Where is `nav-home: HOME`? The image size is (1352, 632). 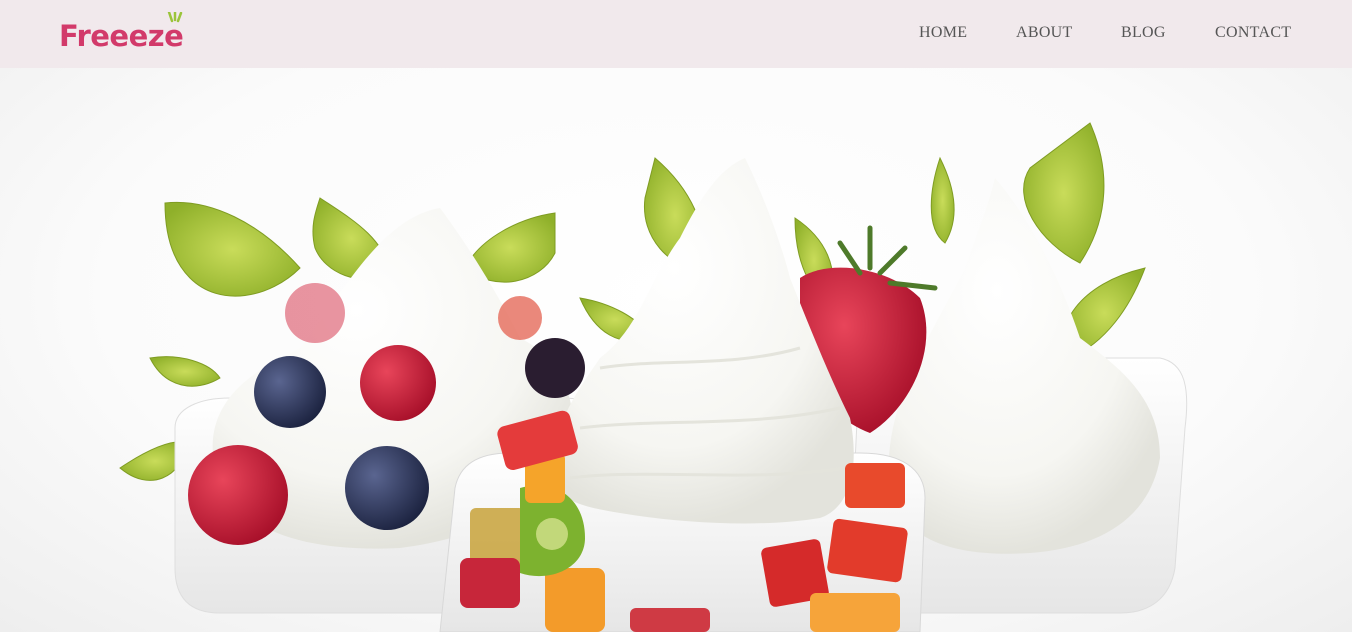 nav-home: HOME is located at coordinates (943, 33).